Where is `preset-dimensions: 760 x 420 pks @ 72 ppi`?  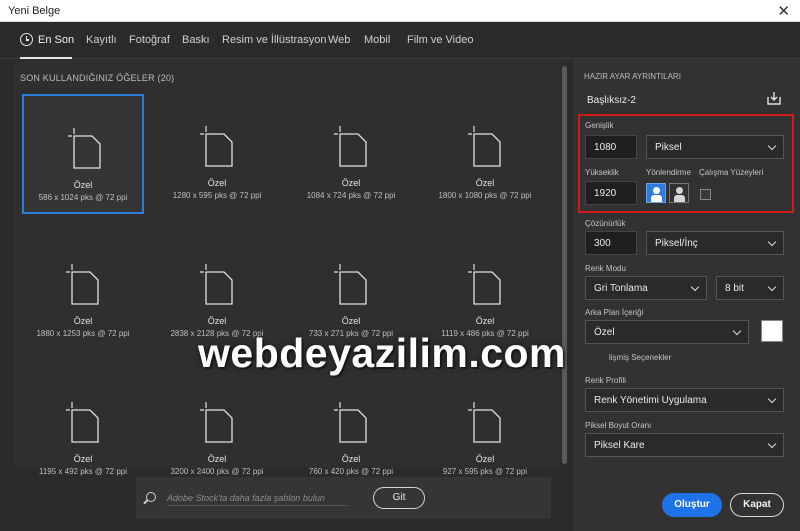
preset-dimensions: 760 x 420 pks @ 72 ppi is located at coordinates (351, 471).